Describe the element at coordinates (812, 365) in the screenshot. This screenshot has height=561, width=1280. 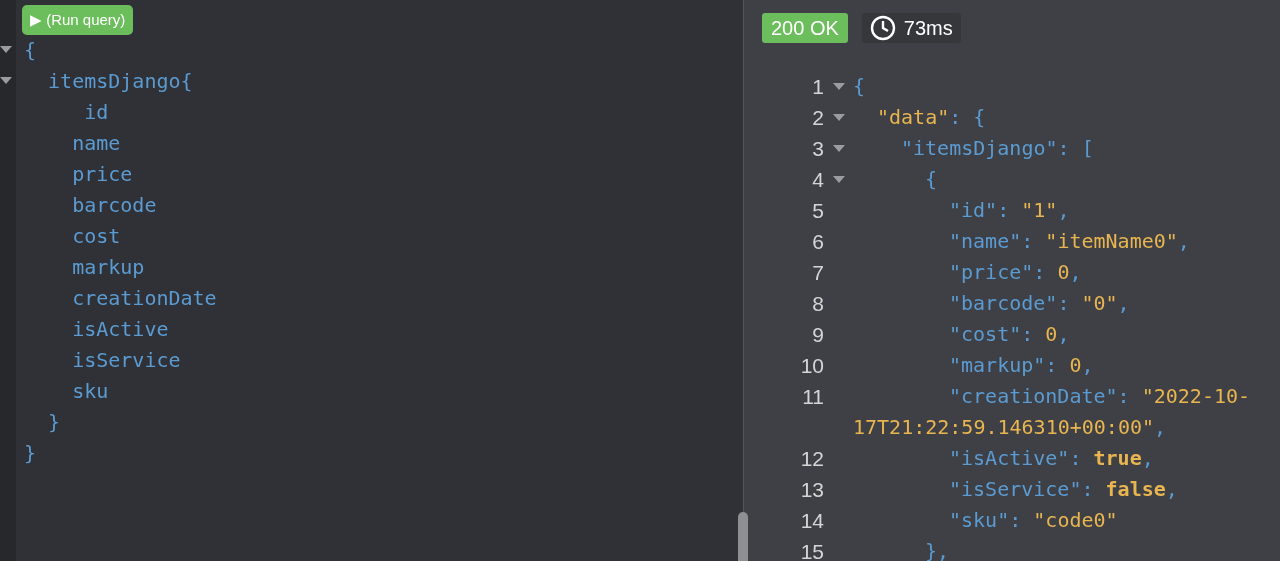
I see `line-number: 10` at that location.